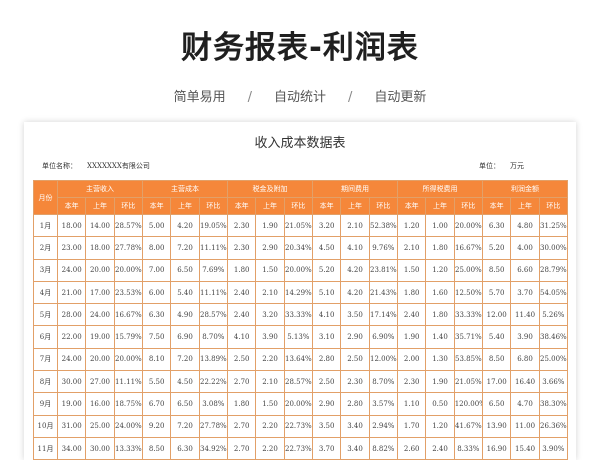 This screenshot has height=460, width=600. What do you see at coordinates (185, 426) in the screenshot?
I see `table-cell: 7.20` at bounding box center [185, 426].